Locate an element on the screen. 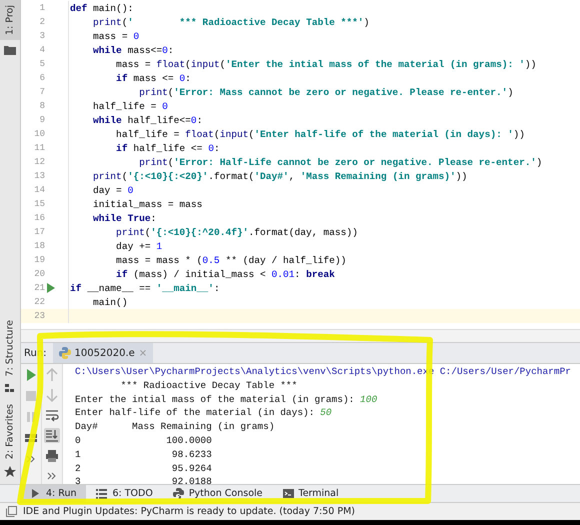 The height and width of the screenshot is (525, 580). code-line: mass = mass * (0.5 ** (day / half_life)) is located at coordinates (230, 260).